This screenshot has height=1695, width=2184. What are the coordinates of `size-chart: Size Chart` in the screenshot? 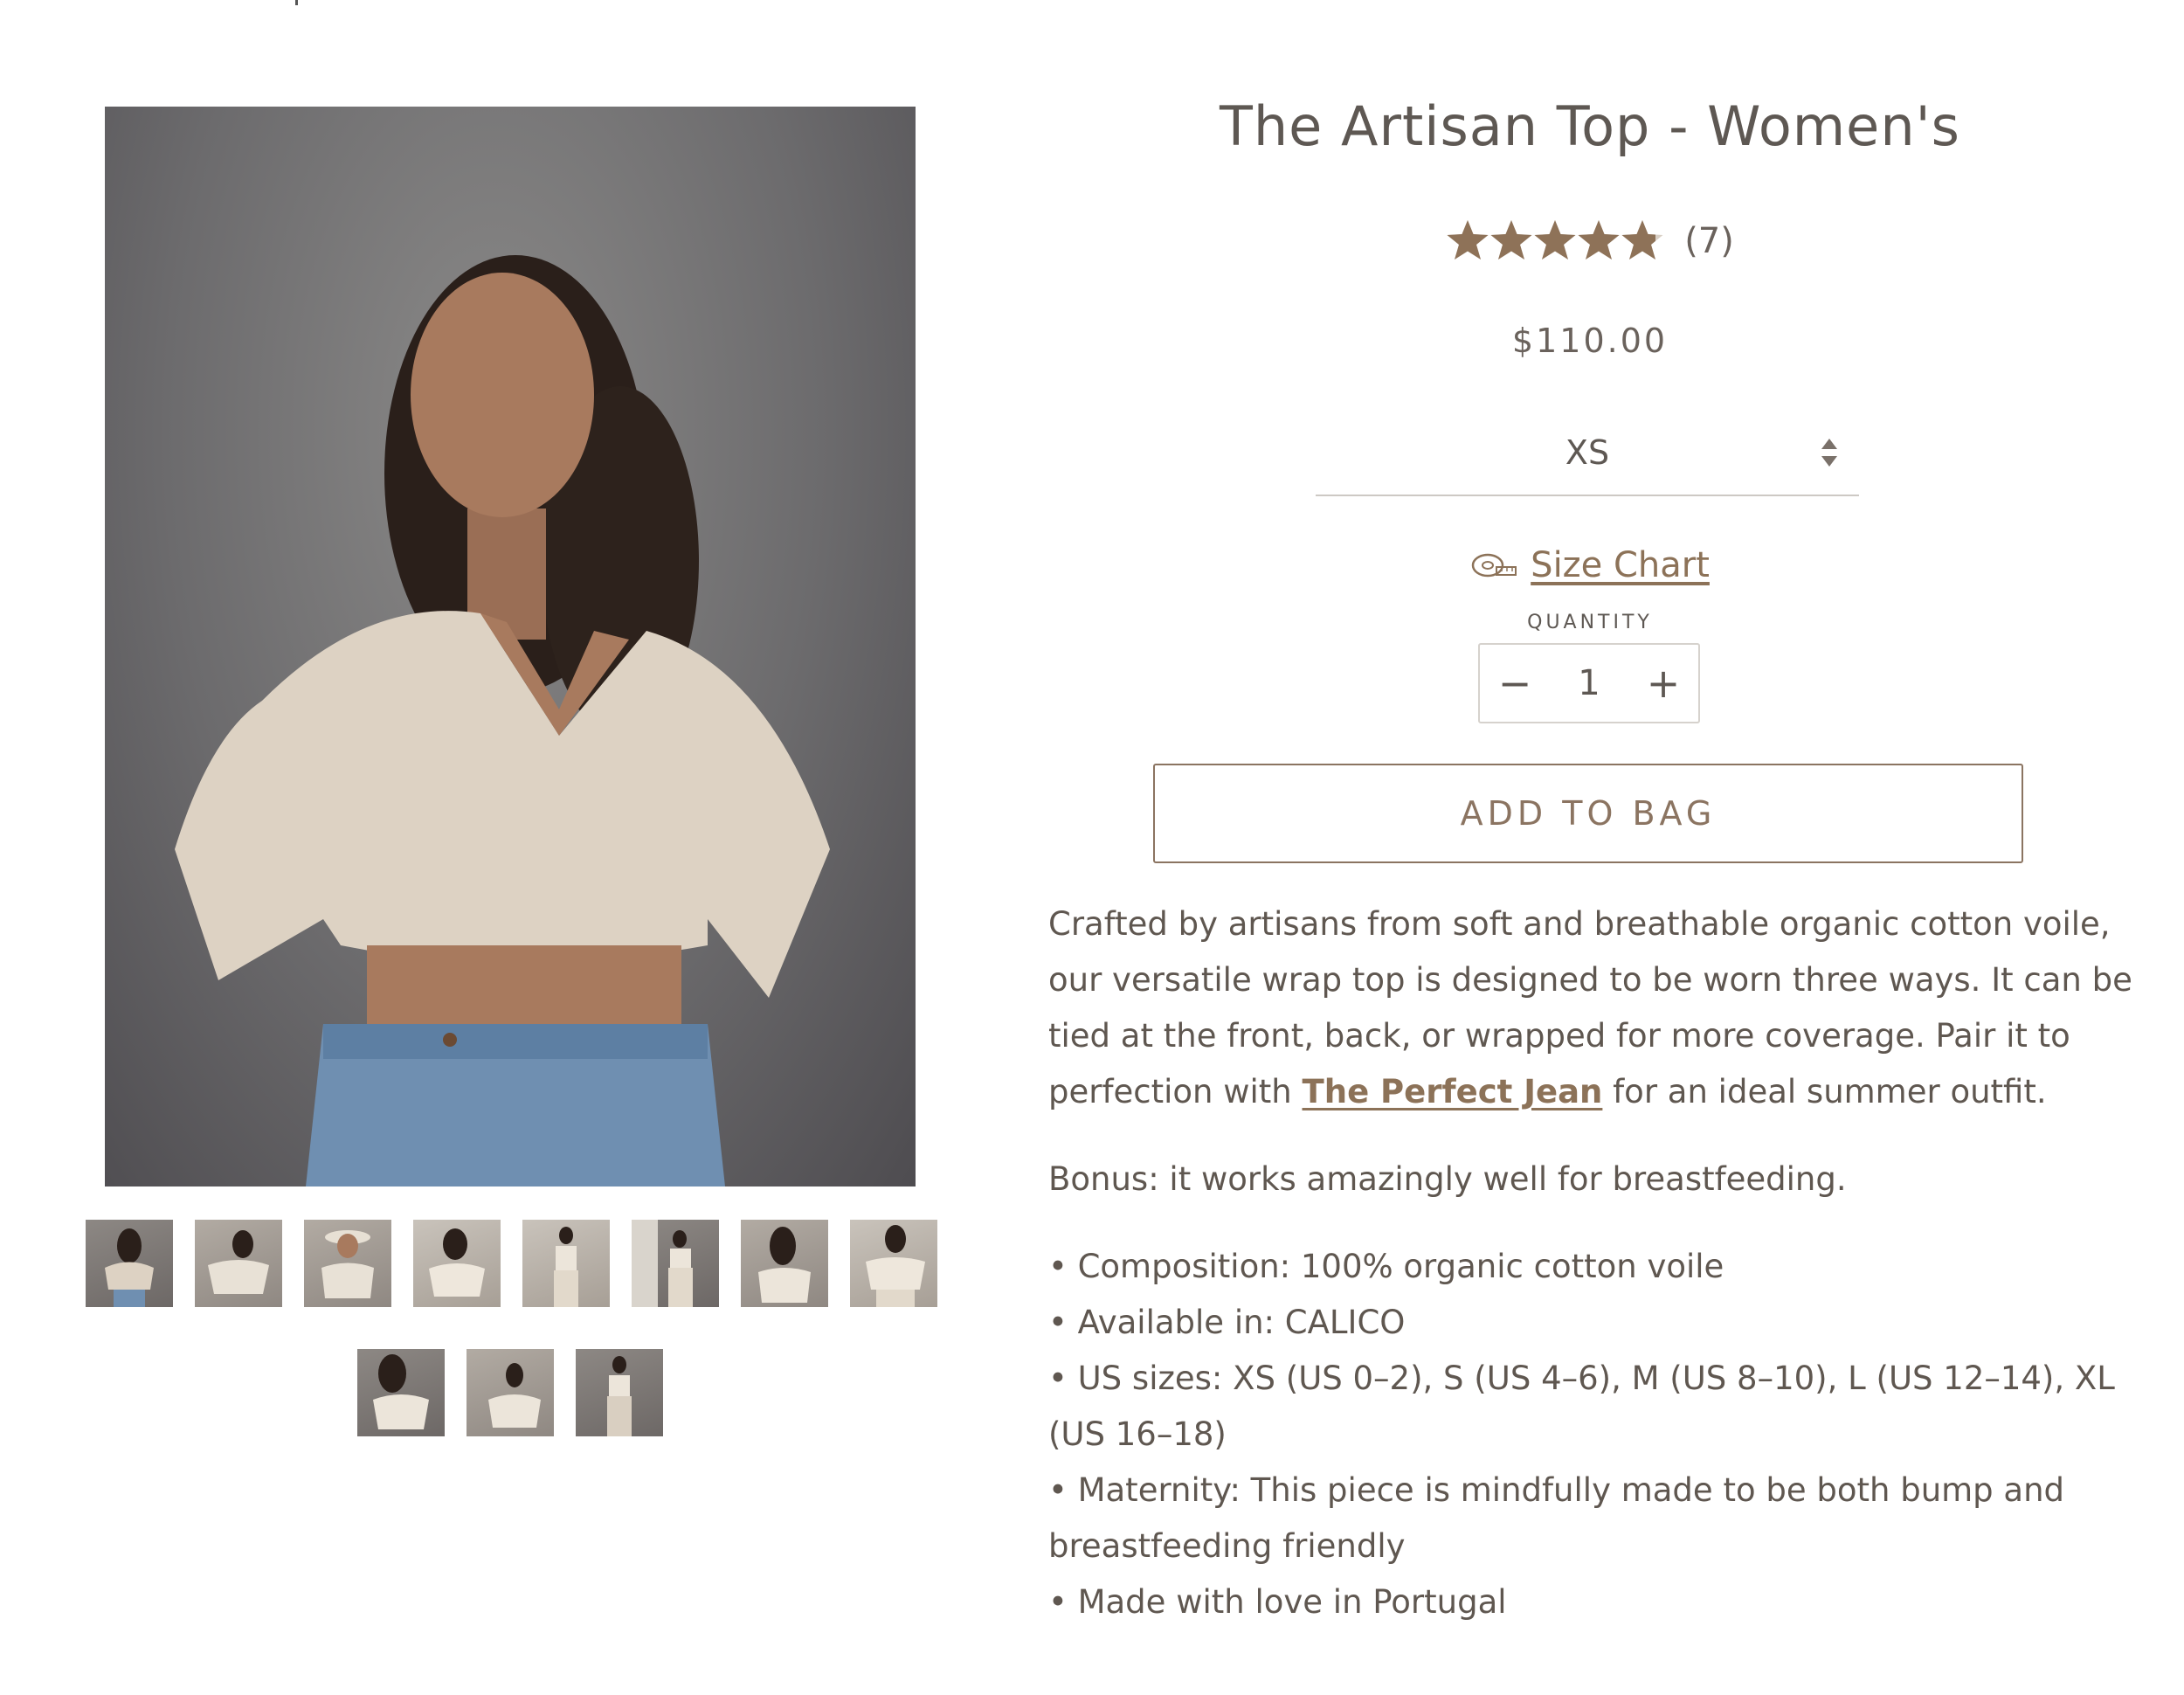 It's located at (1590, 565).